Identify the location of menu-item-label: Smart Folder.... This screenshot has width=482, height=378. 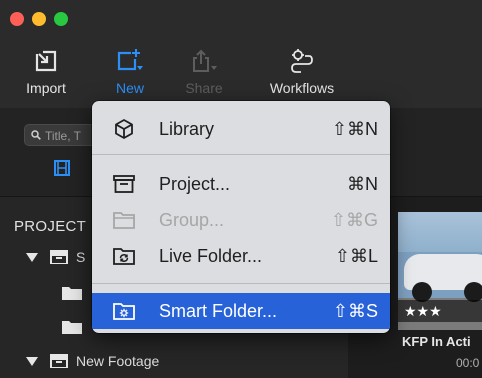
(218, 310).